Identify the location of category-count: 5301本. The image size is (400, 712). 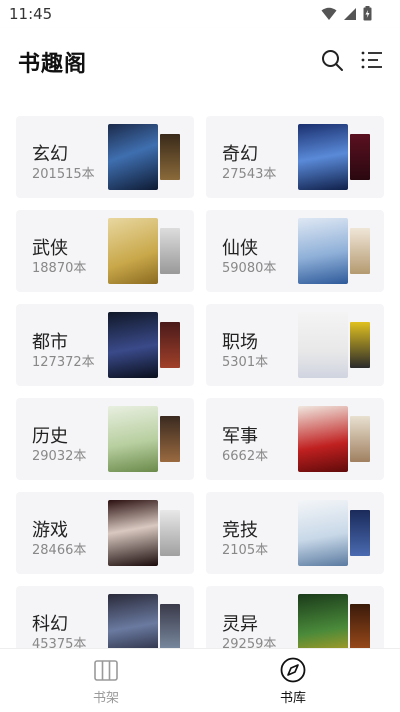
(245, 362).